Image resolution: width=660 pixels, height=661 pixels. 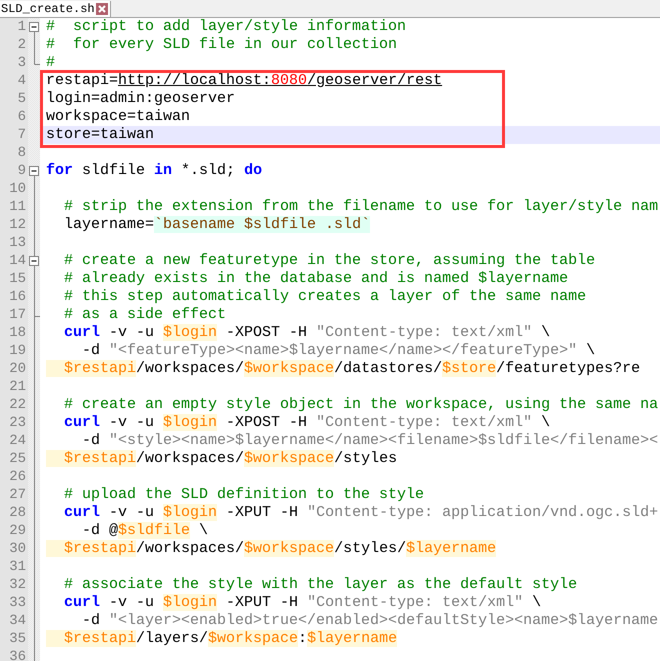 What do you see at coordinates (17, 549) in the screenshot?
I see `line-number: 30` at bounding box center [17, 549].